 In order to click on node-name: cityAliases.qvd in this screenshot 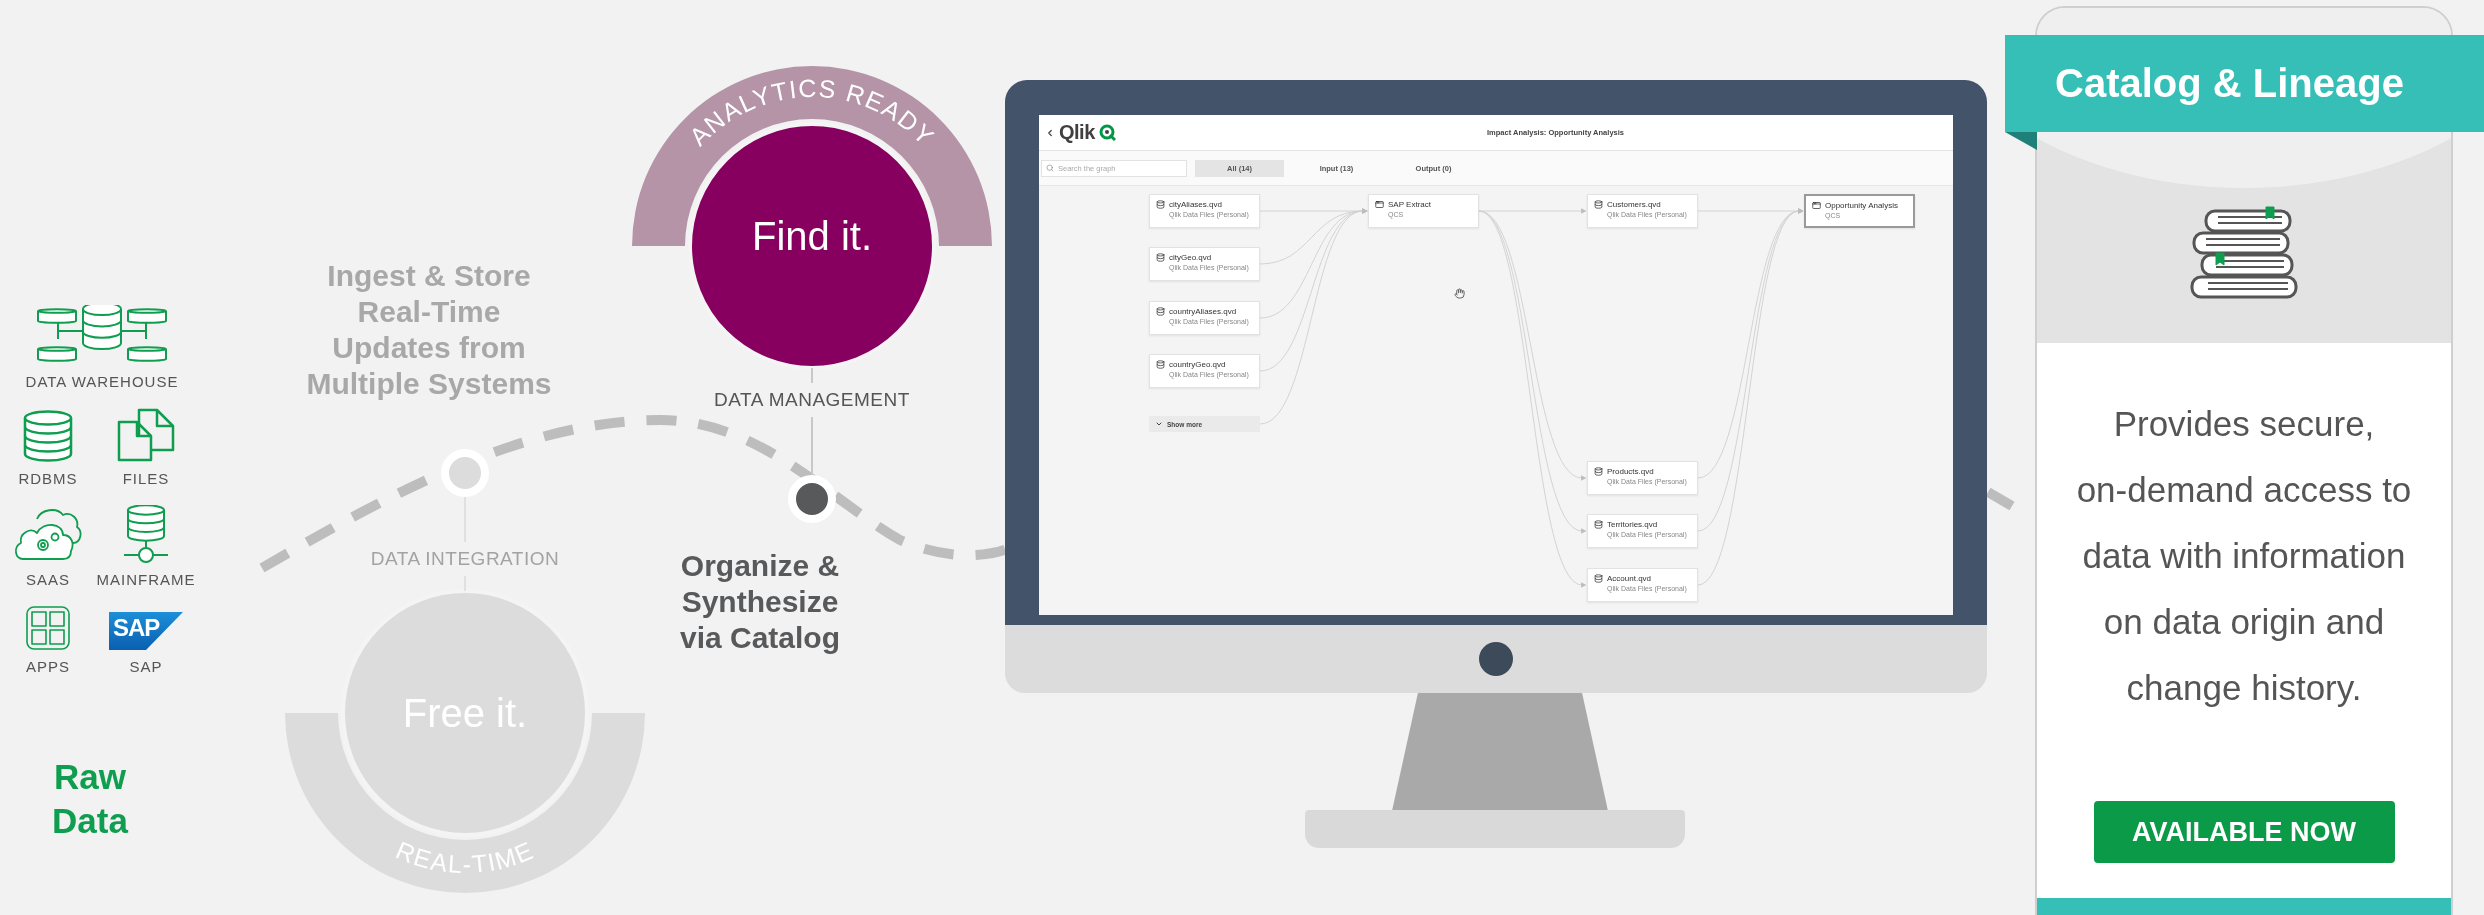, I will do `click(1196, 204)`.